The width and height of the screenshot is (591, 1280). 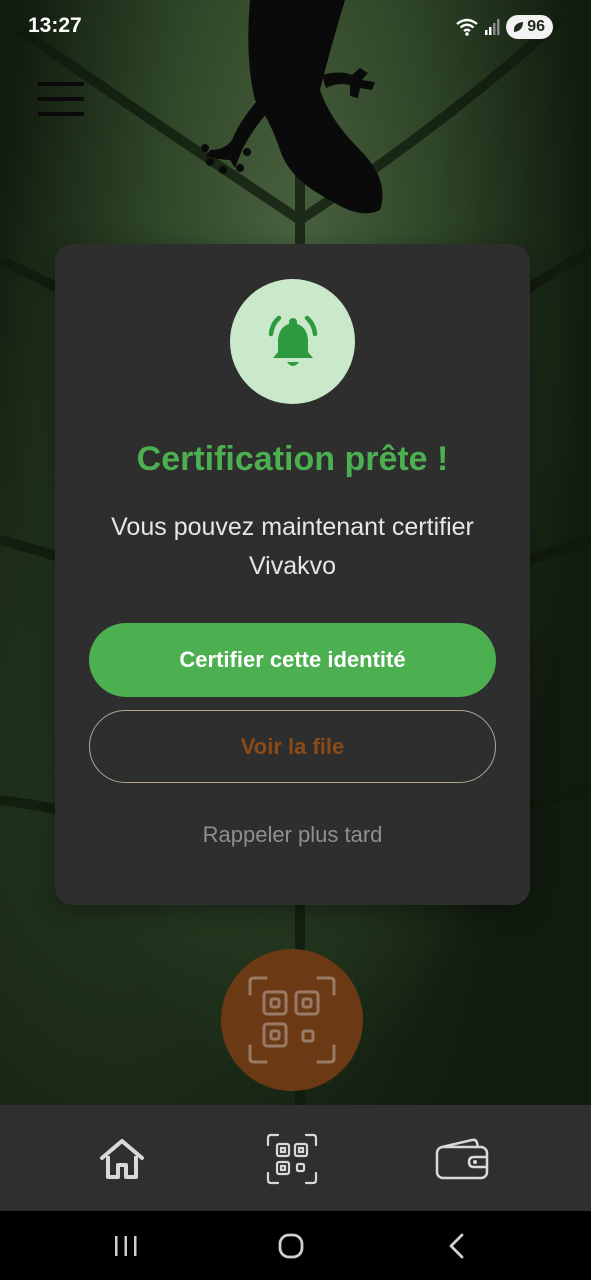 I want to click on nav-wallet, so click(x=462, y=1159).